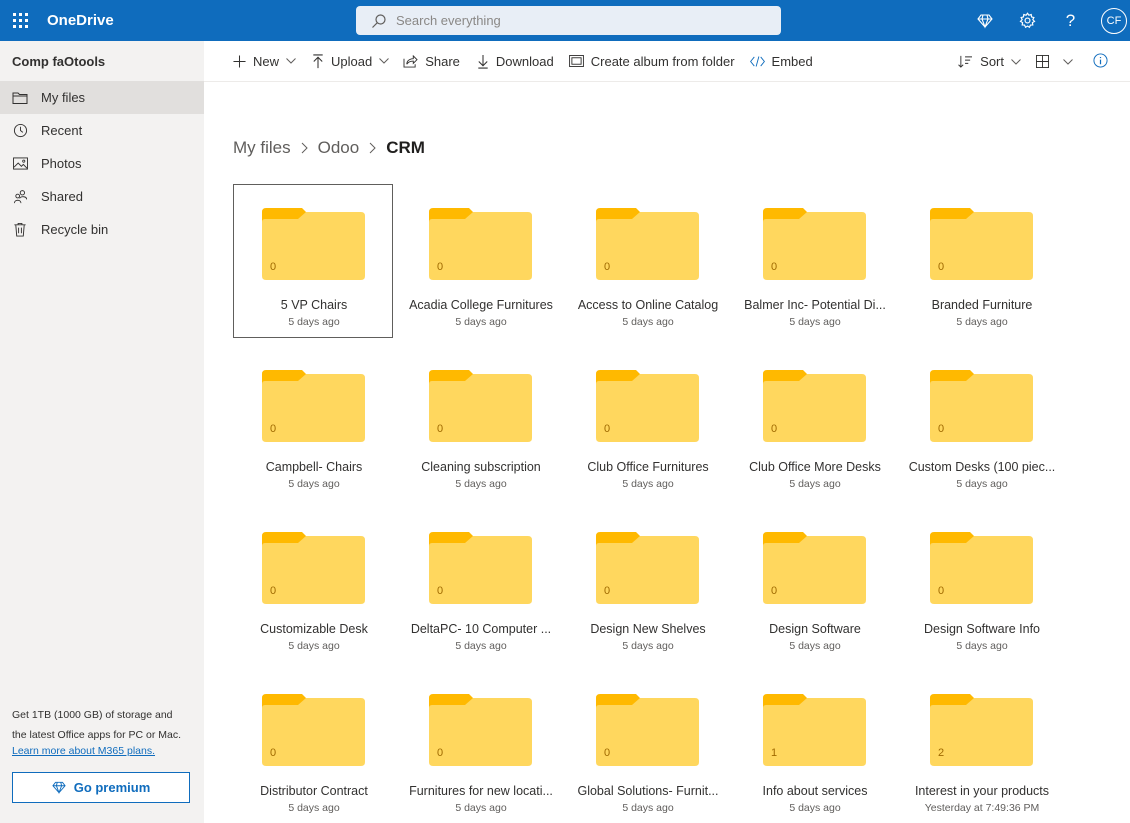 The height and width of the screenshot is (823, 1130). What do you see at coordinates (981, 585) in the screenshot?
I see `folder-tile: 0 Design Software Info 5 days ago` at bounding box center [981, 585].